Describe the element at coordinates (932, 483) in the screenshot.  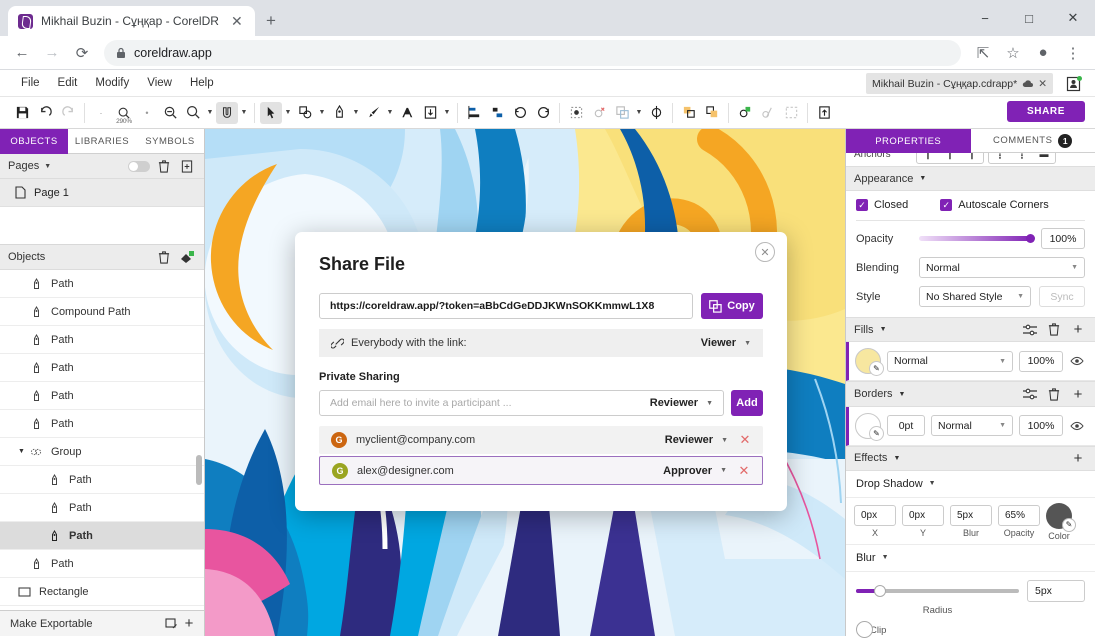
I see `drop-shadow-caret-icon: ▼` at that location.